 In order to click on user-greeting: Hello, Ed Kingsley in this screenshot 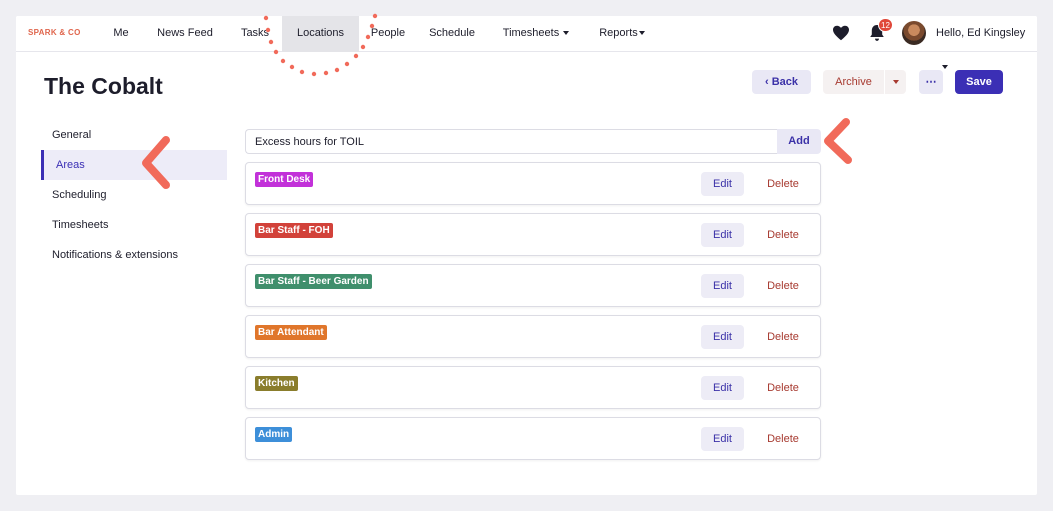, I will do `click(981, 33)`.